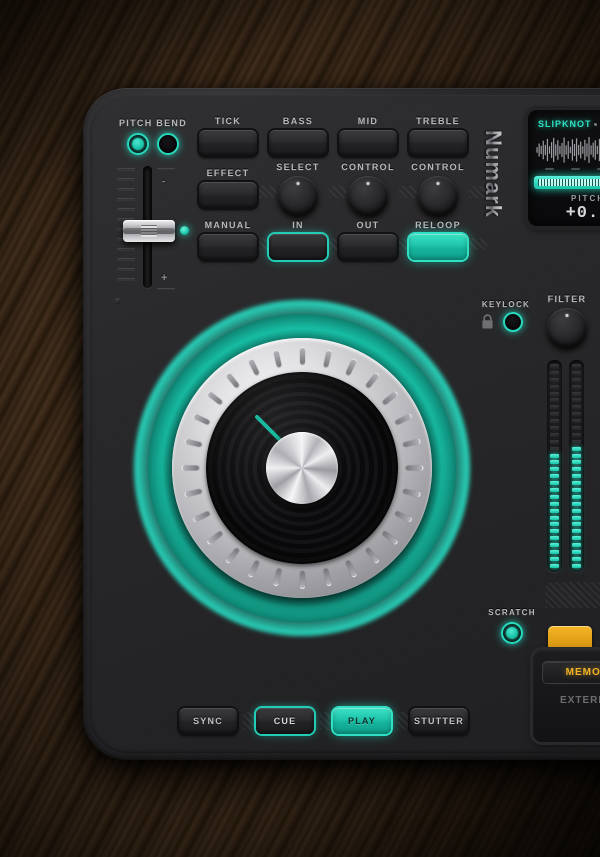 This screenshot has width=600, height=857. Describe the element at coordinates (368, 183) in the screenshot. I see `knob-indicator-dot` at that location.